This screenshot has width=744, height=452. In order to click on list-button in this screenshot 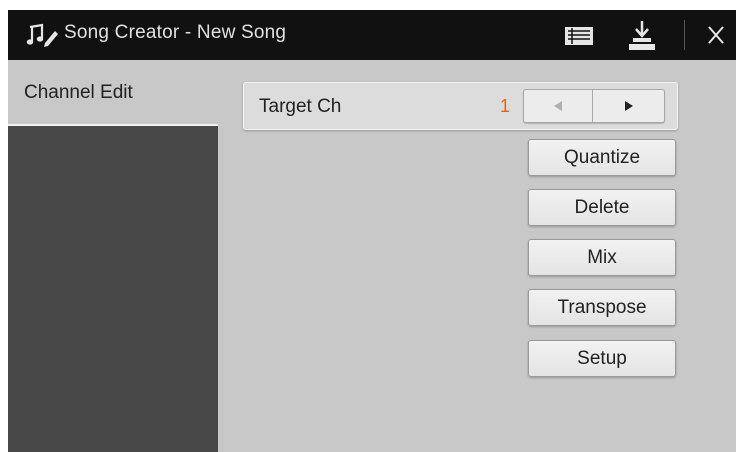, I will do `click(580, 35)`.